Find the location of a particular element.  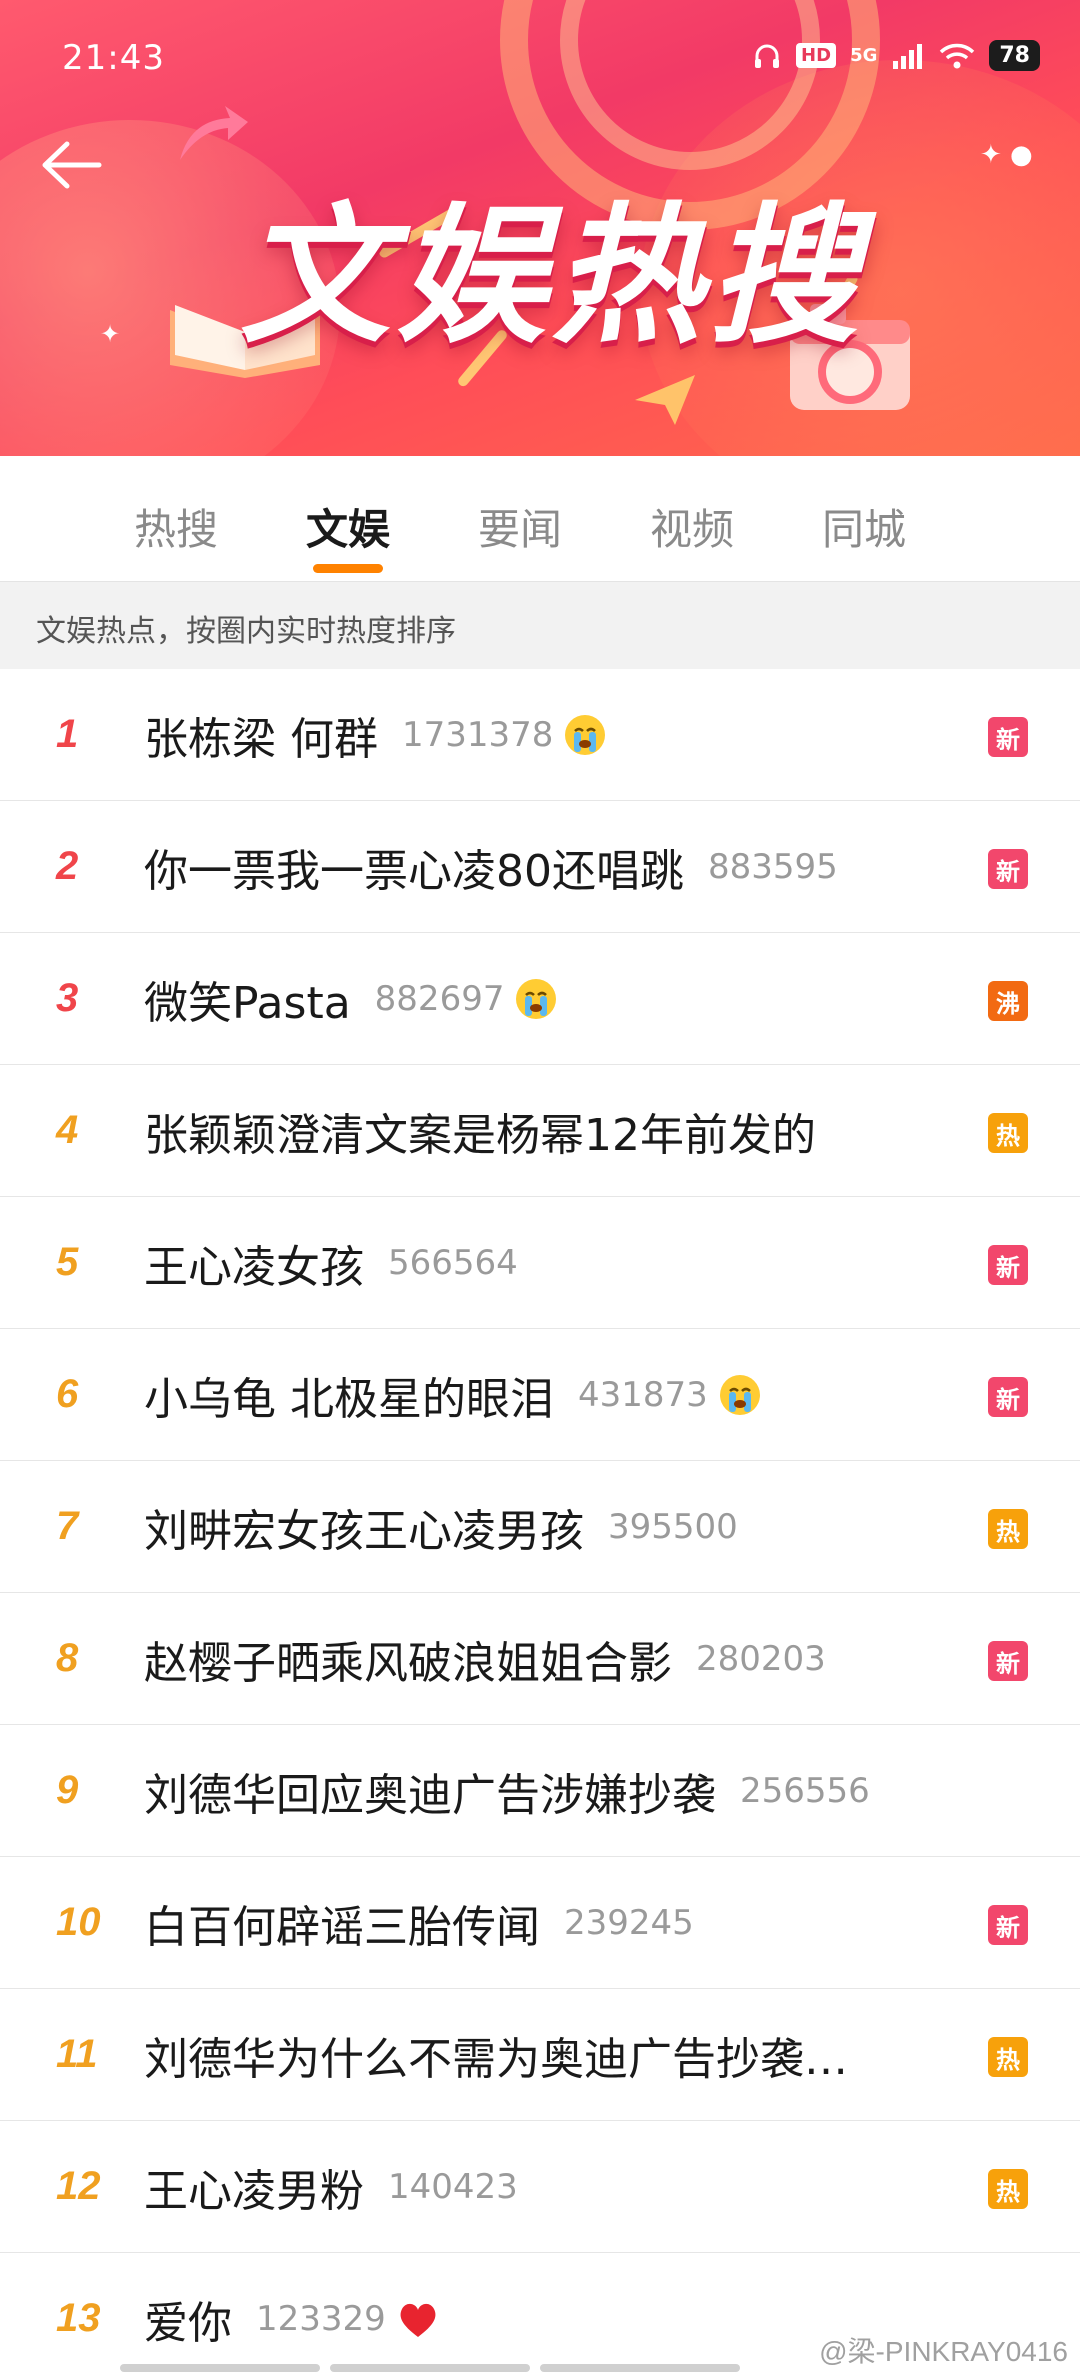

tab-hot-search: 热搜 is located at coordinates (176, 518).